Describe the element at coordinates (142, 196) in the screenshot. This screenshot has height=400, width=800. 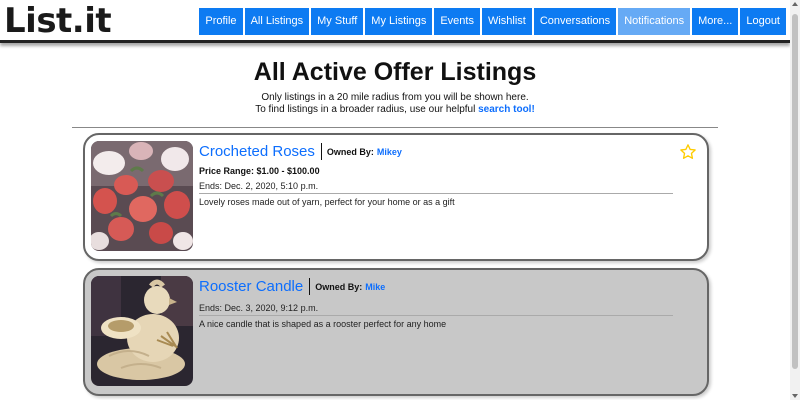
I see `listing-image-roses` at that location.